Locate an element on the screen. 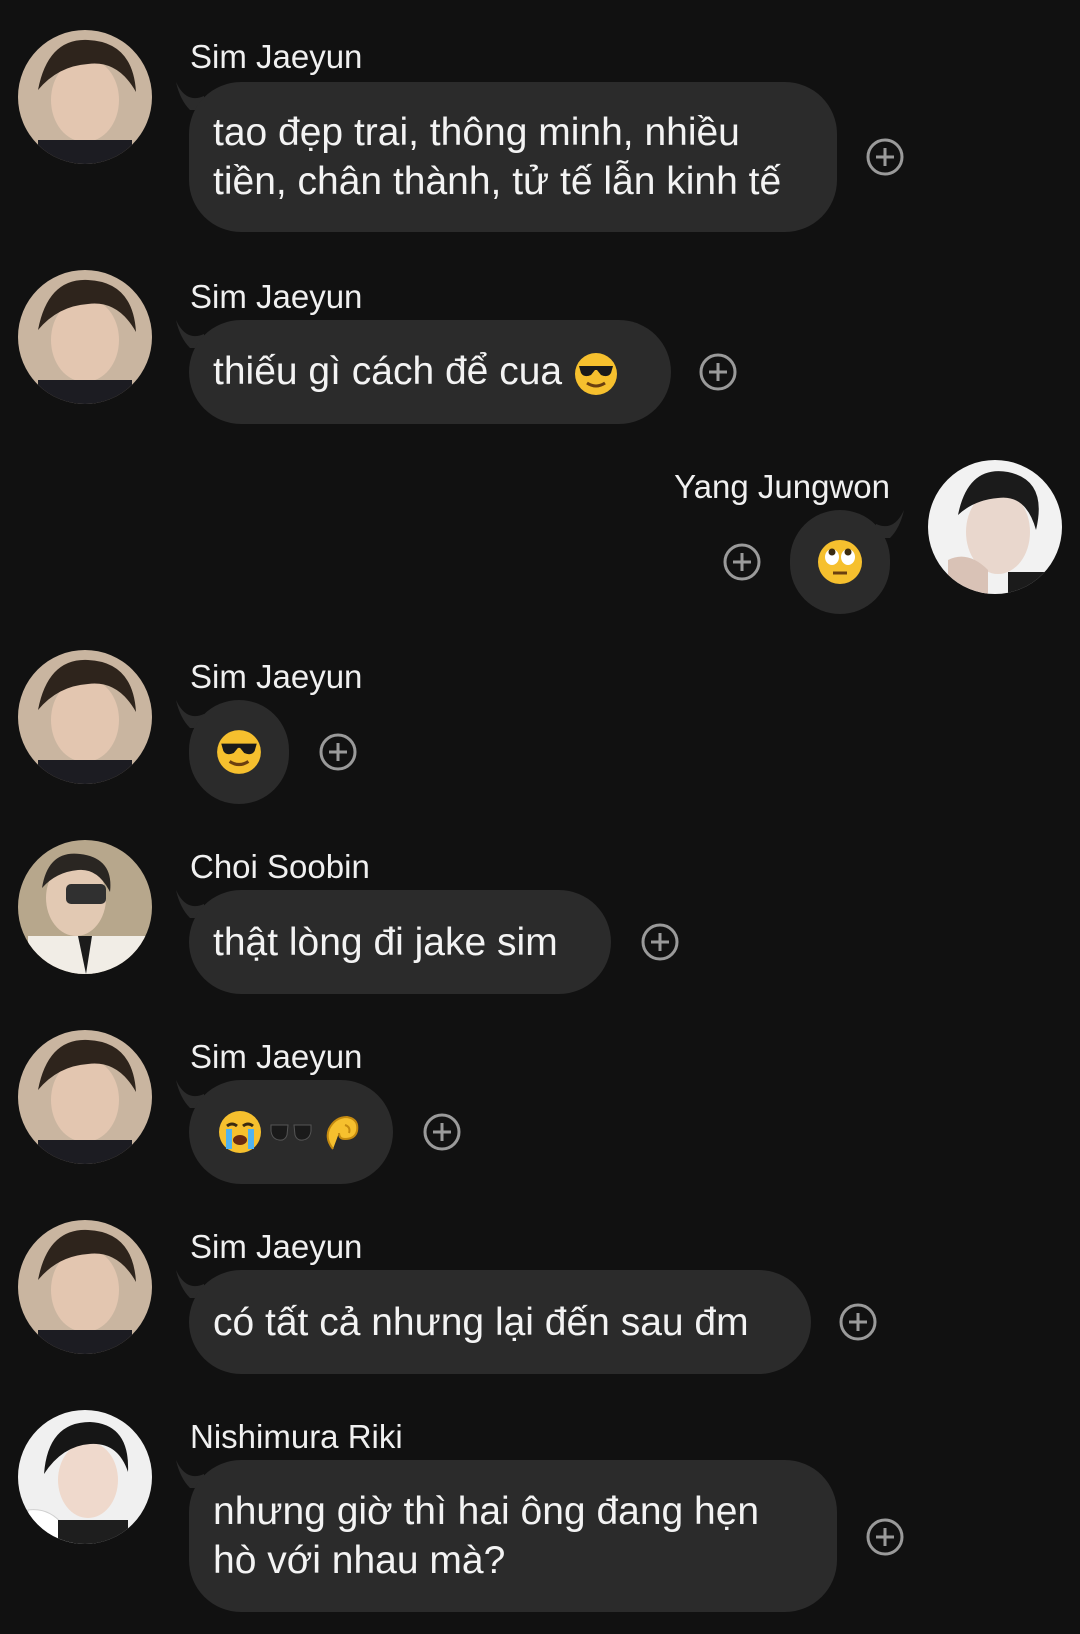 This screenshot has height=1634, width=1080. message-bubble: thiếu gì cách để cua is located at coordinates (430, 372).